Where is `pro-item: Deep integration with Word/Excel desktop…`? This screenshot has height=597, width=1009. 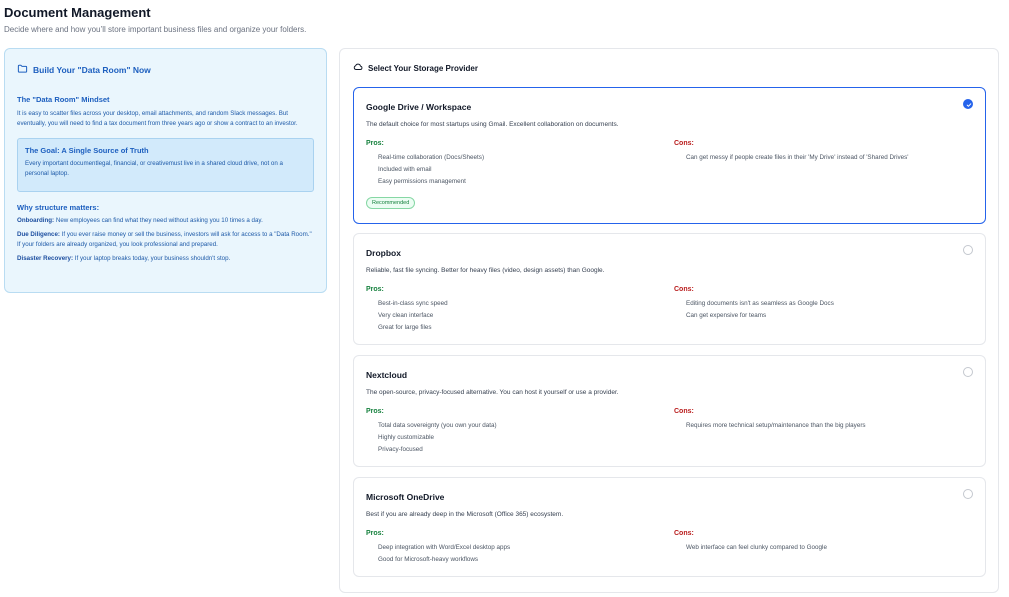 pro-item: Deep integration with Word/Excel desktop… is located at coordinates (444, 547).